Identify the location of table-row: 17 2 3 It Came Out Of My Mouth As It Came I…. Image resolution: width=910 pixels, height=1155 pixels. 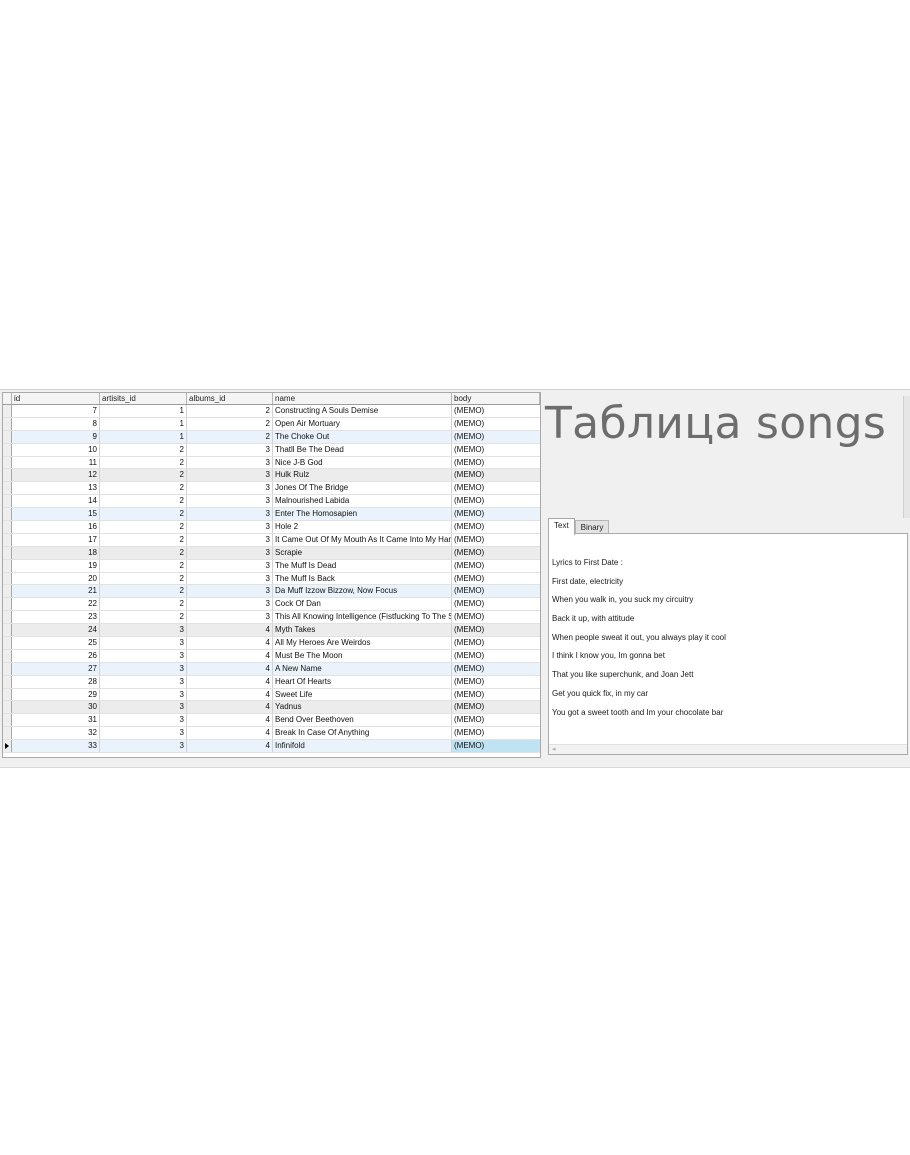
(271, 540).